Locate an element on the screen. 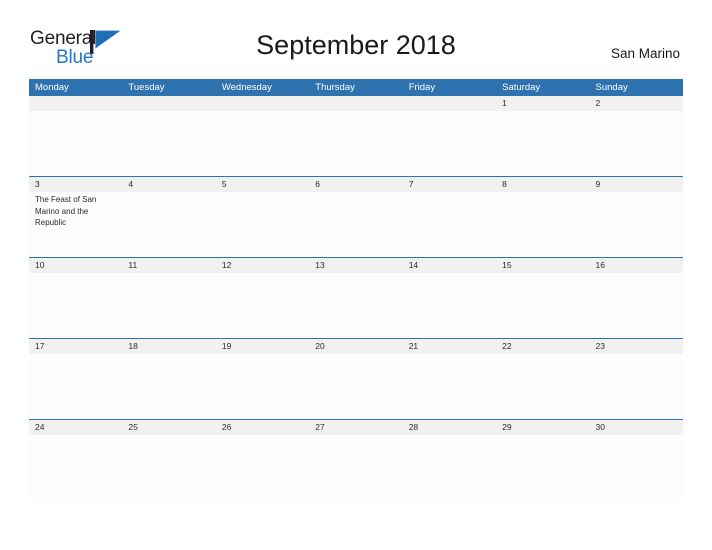  date-number-row: 3456789 is located at coordinates (356, 184).